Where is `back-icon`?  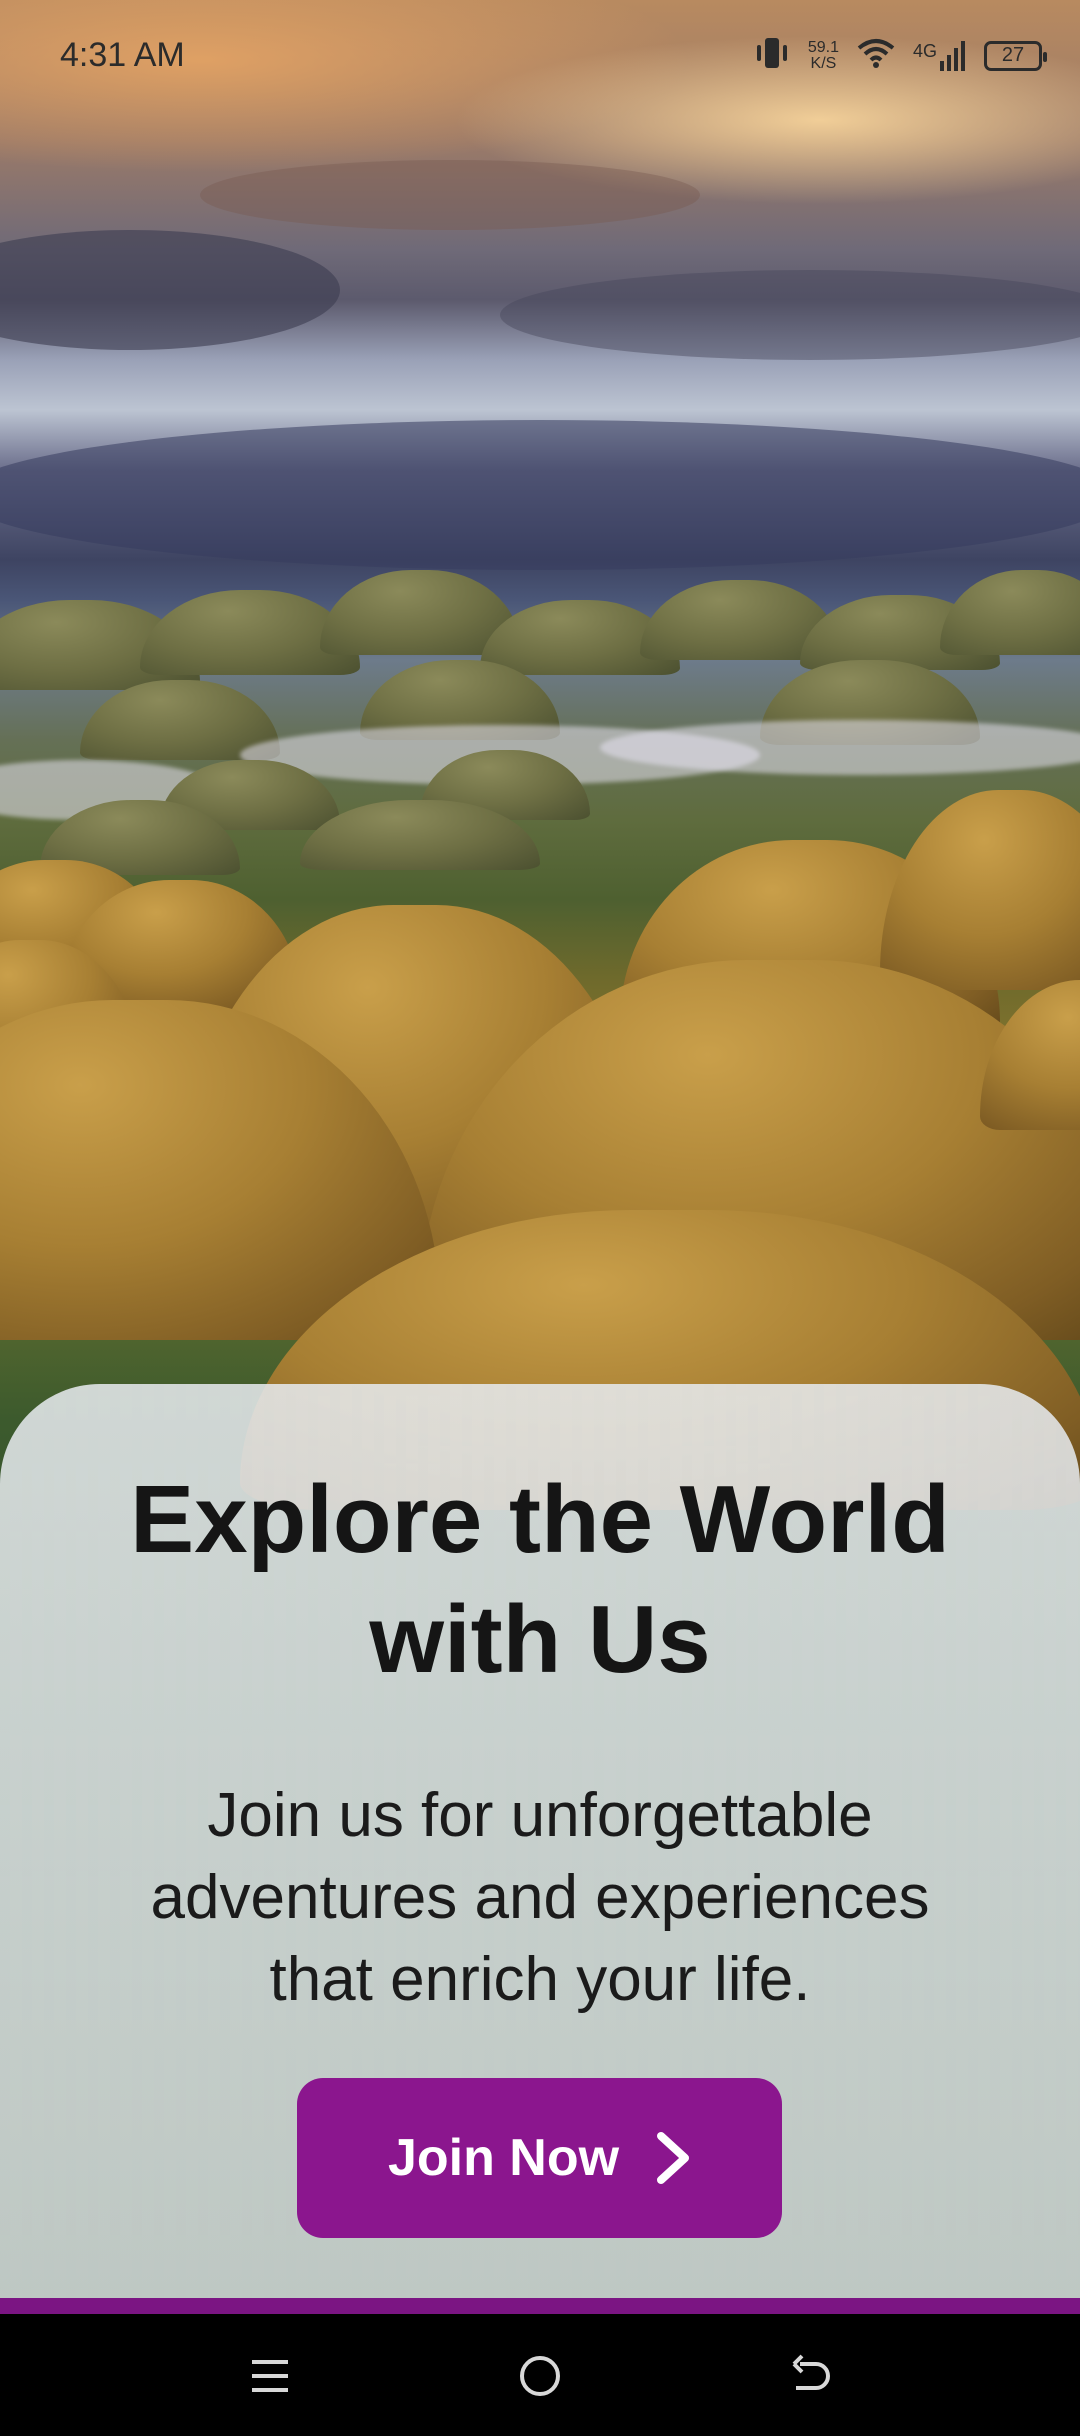 back-icon is located at coordinates (810, 2376).